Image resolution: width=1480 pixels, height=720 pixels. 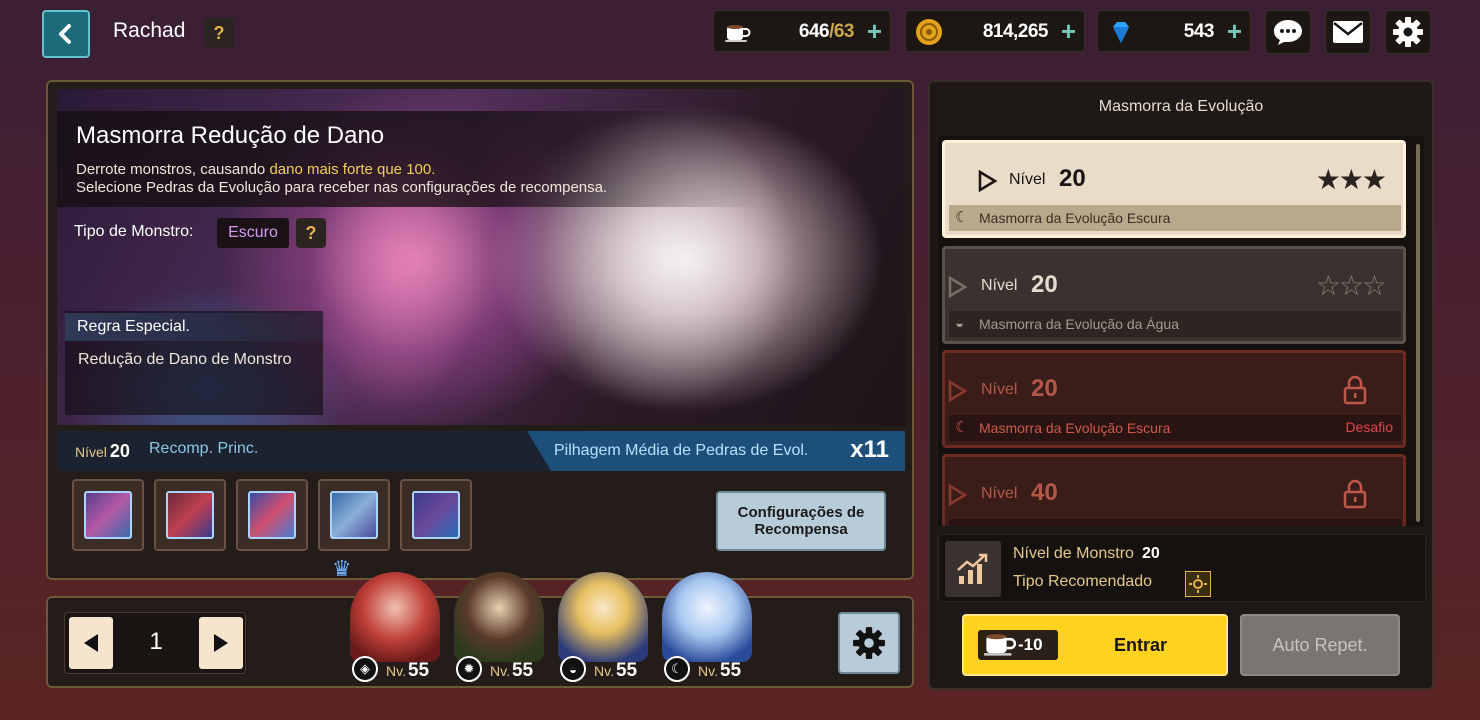 What do you see at coordinates (814, 31) in the screenshot?
I see `stamina-current: 646` at bounding box center [814, 31].